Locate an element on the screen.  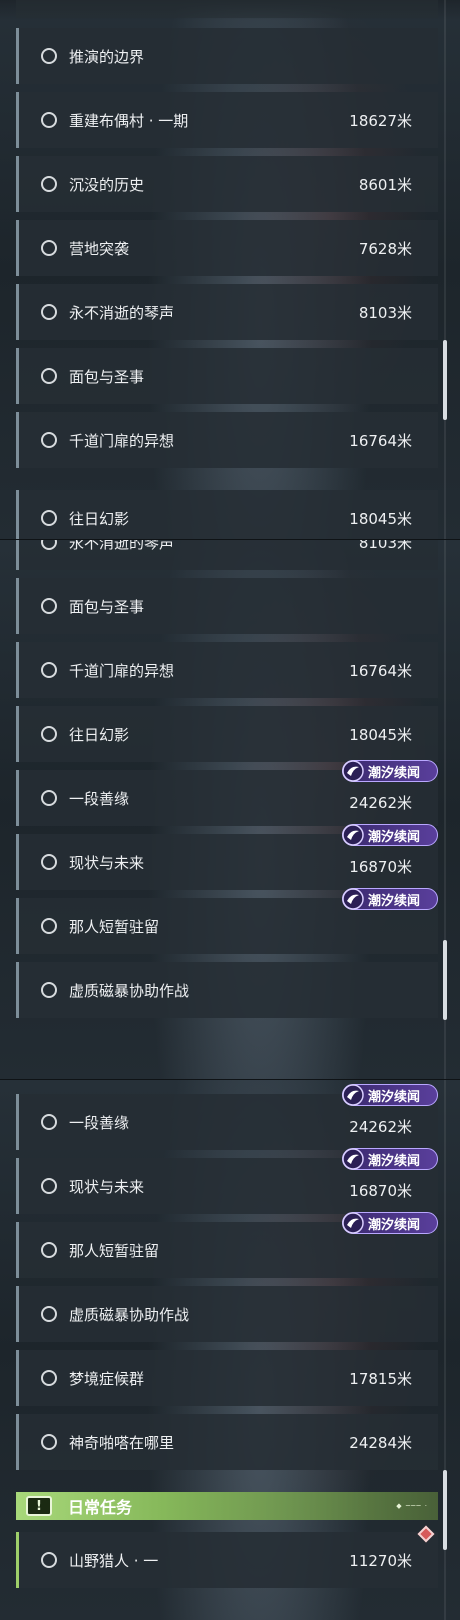
quest-row: 沉没的历史 8601米 is located at coordinates (227, 184).